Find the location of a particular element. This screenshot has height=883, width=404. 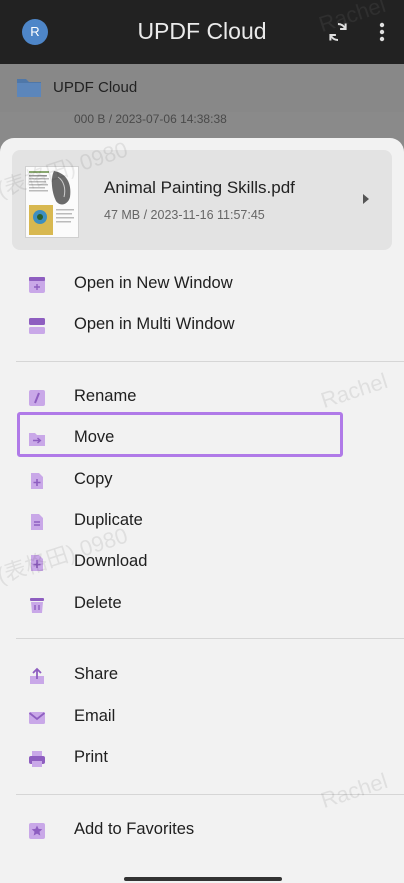

trash-icon is located at coordinates (37, 605).